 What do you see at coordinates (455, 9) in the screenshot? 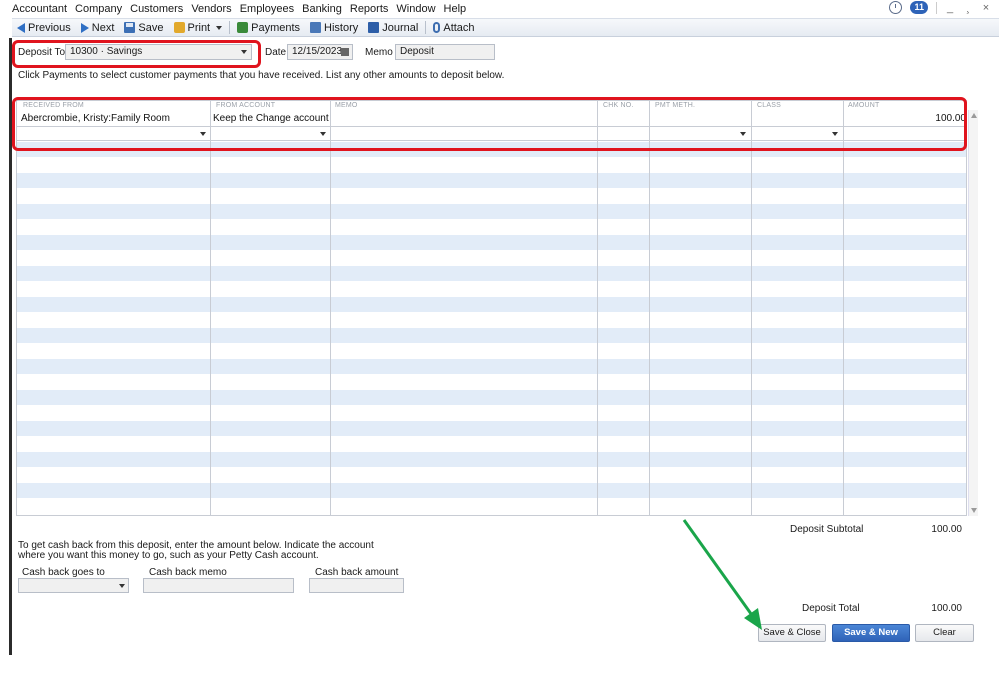
I see `menu-help: Help` at bounding box center [455, 9].